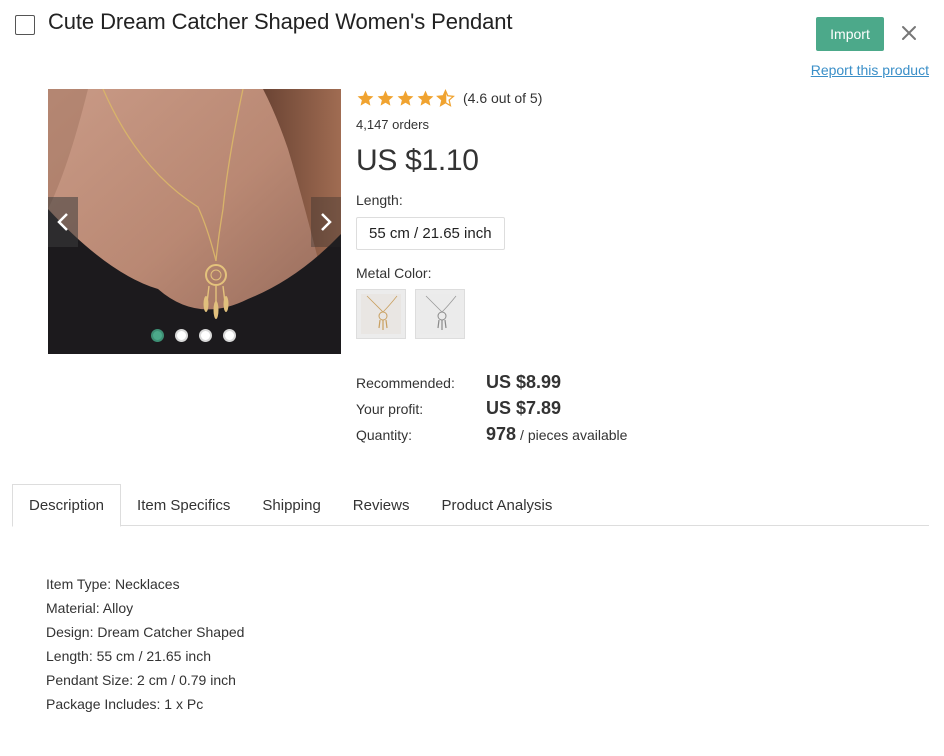 The image size is (944, 756). I want to click on rating-row: (4.6 out of 5), so click(636, 98).